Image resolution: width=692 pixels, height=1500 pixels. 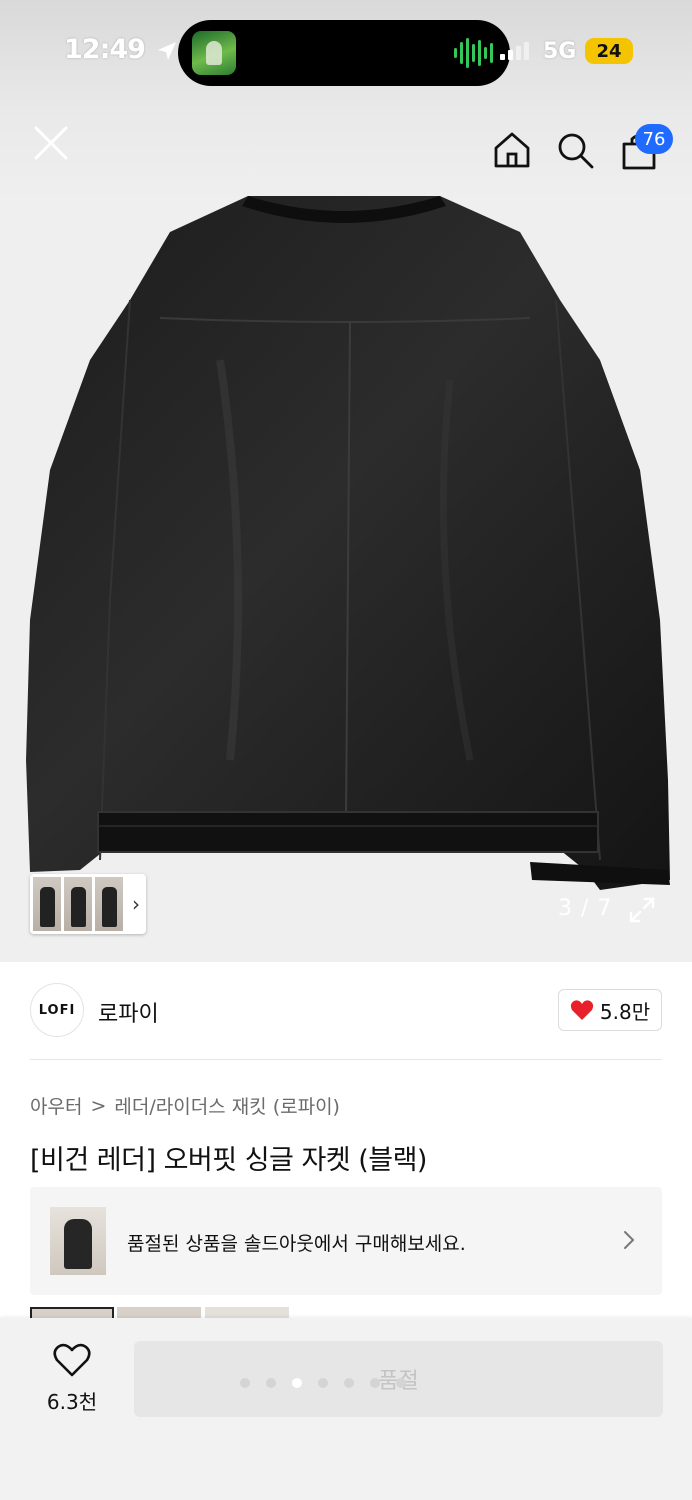 What do you see at coordinates (167, 51) in the screenshot?
I see `location-arrow-icon` at bounding box center [167, 51].